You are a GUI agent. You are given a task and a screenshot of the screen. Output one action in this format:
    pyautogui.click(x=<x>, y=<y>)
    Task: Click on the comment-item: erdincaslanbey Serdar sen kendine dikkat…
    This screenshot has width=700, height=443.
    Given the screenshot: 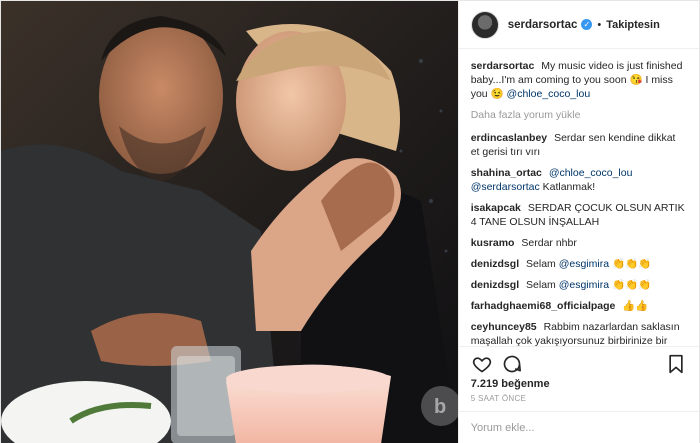 What is the action you would take?
    pyautogui.click(x=579, y=145)
    